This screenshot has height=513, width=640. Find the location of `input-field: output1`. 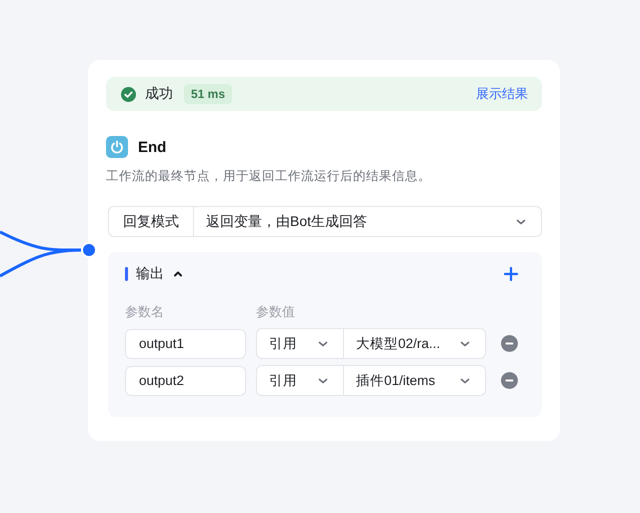

input-field: output1 is located at coordinates (185, 343).